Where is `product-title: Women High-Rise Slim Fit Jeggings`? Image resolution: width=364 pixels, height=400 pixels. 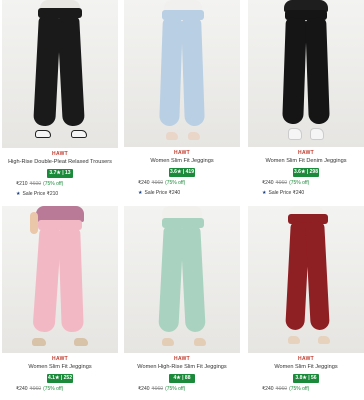 product-title: Women High-Rise Slim Fit Jeggings is located at coordinates (182, 367).